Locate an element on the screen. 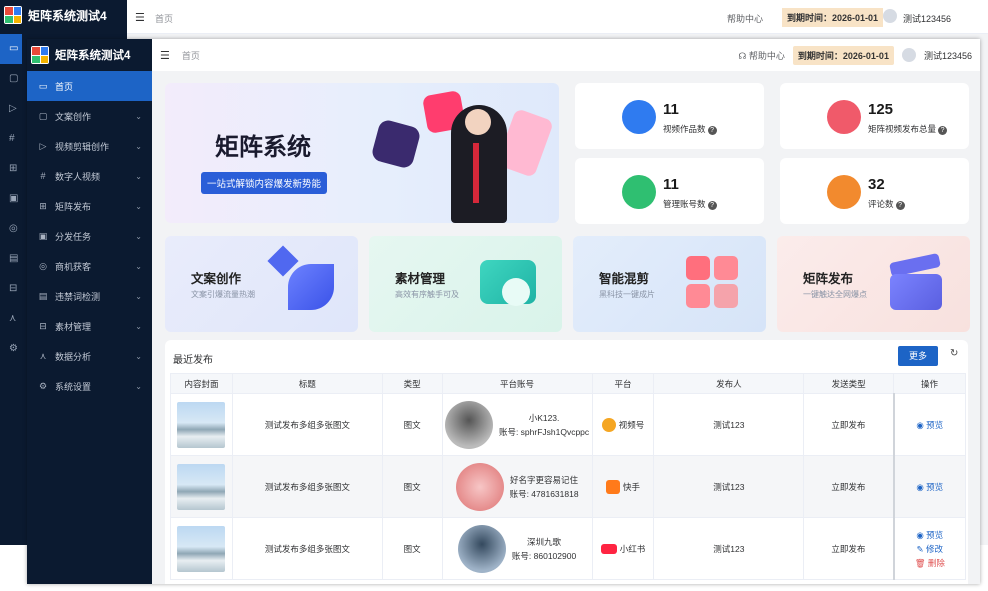 This screenshot has height=591, width=988. feature-card-assets: 素材管理 高效有序触手可及 is located at coordinates (465, 284).